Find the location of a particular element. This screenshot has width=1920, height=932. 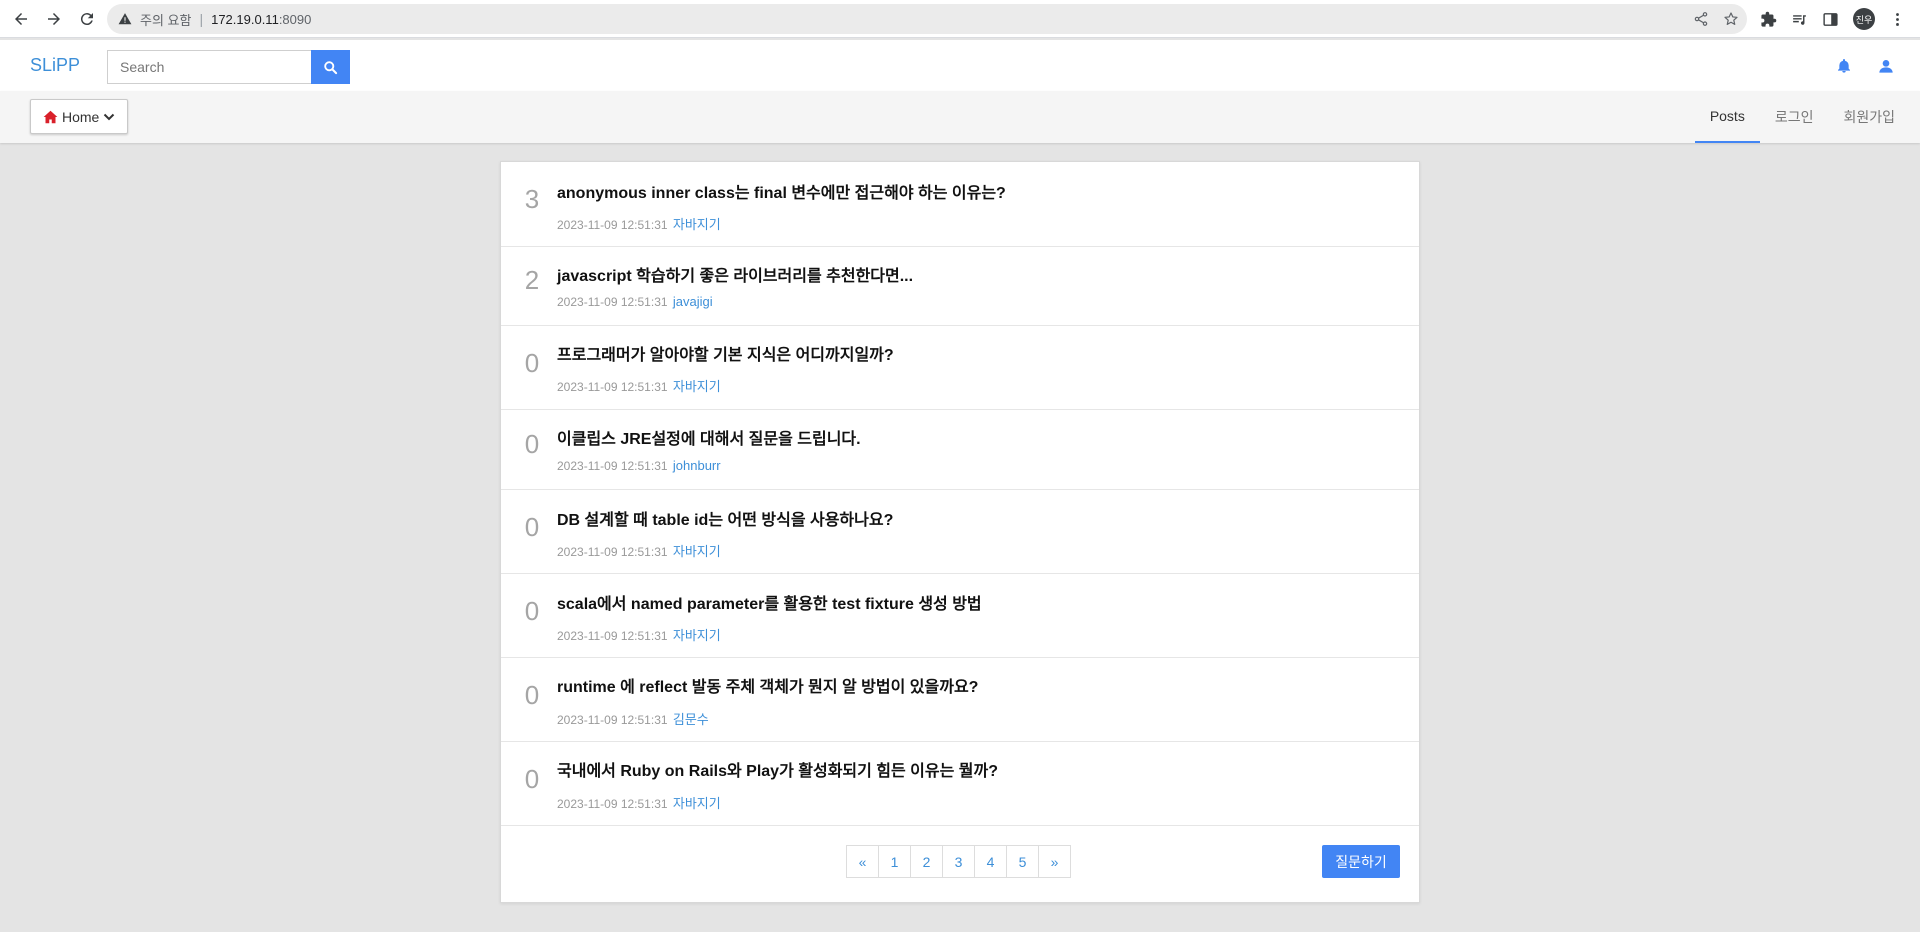

sub-navigation: Home Posts 로그인 회원가입 is located at coordinates (960, 117).